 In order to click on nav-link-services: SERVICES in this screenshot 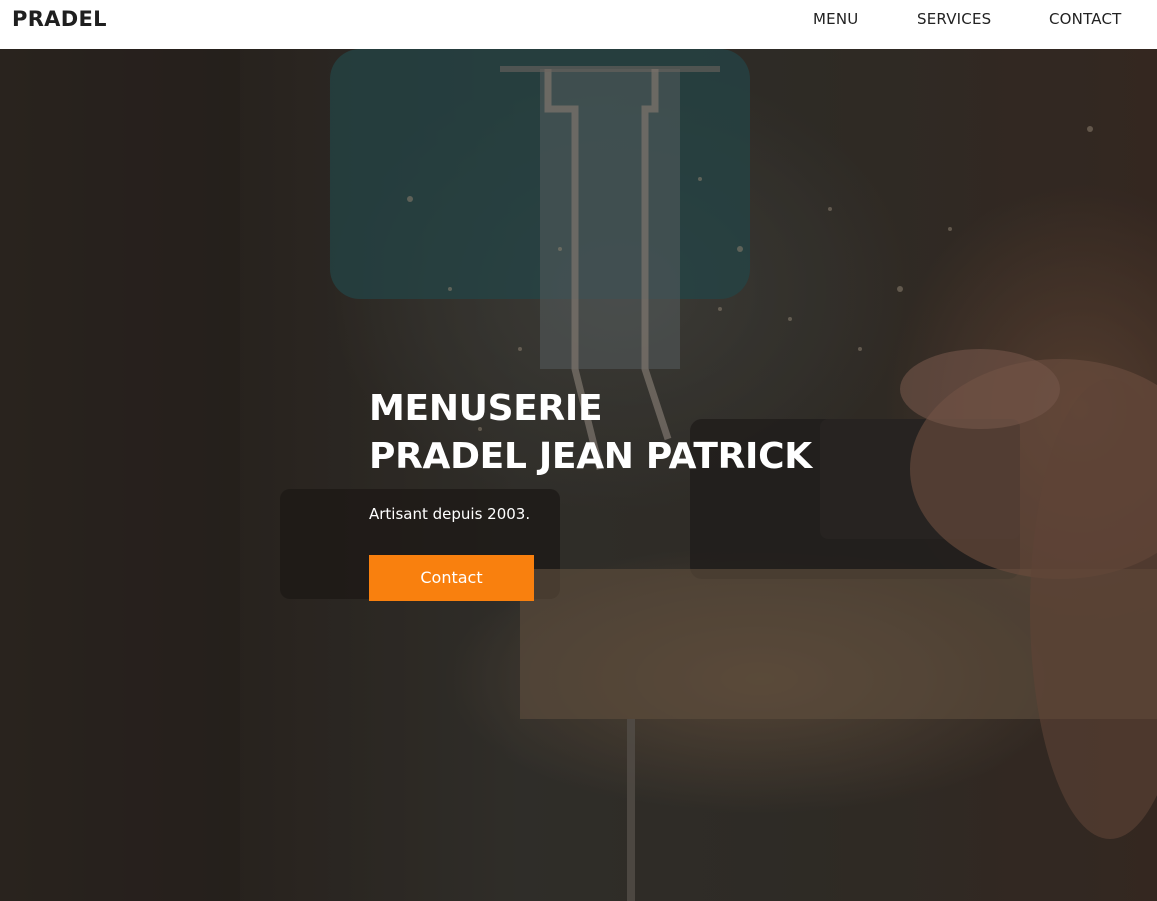, I will do `click(954, 19)`.